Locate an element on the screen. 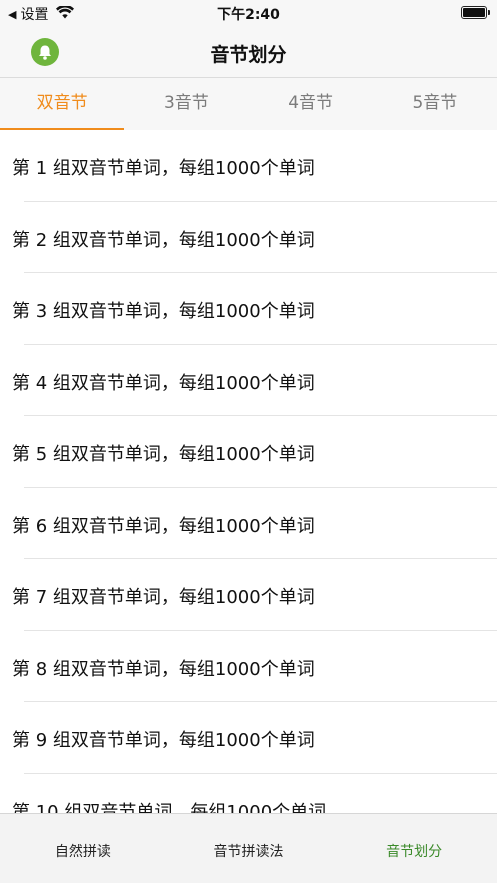 The height and width of the screenshot is (883, 497). list-item: 第 5 组双音节单词，每组1000个单词 is located at coordinates (248, 452).